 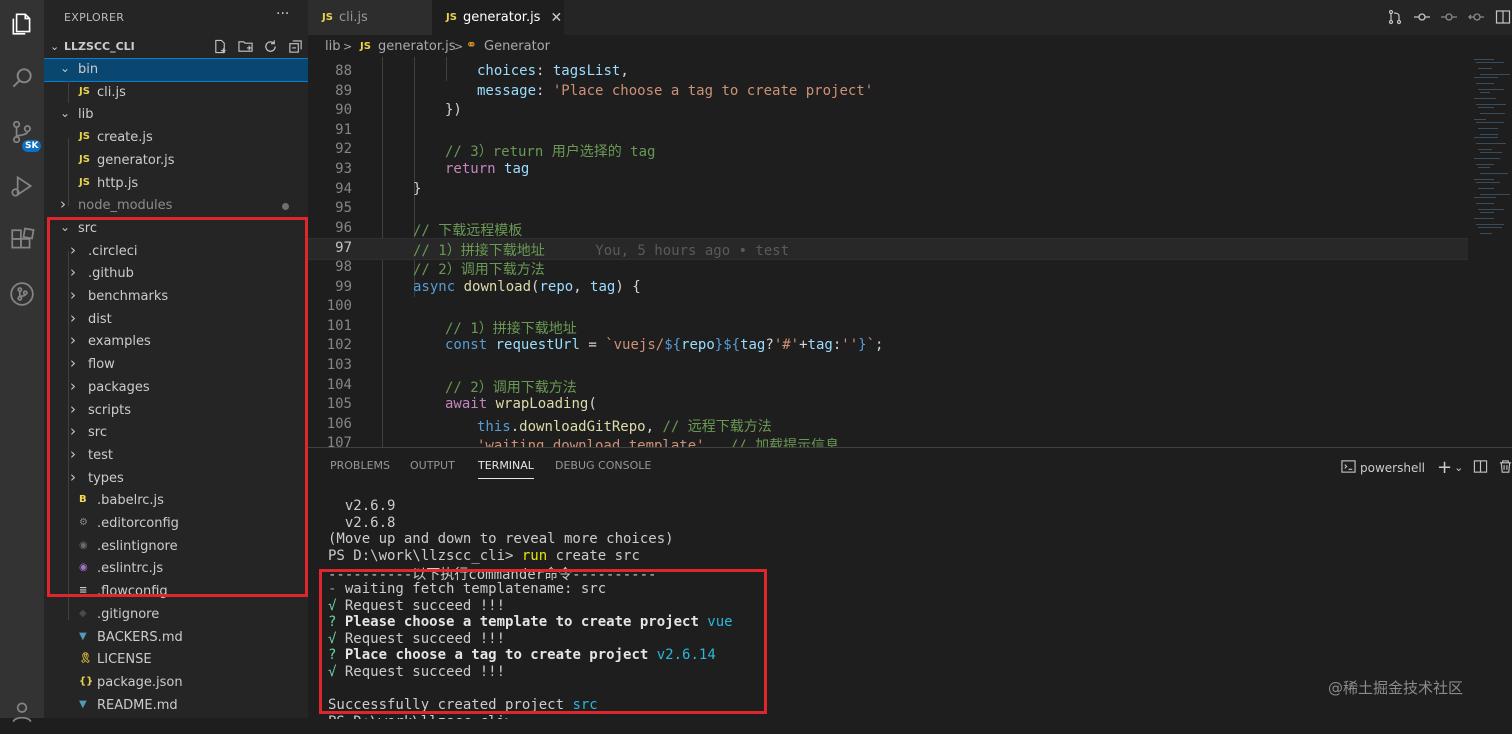 What do you see at coordinates (343, 90) in the screenshot?
I see `line-number: 89` at bounding box center [343, 90].